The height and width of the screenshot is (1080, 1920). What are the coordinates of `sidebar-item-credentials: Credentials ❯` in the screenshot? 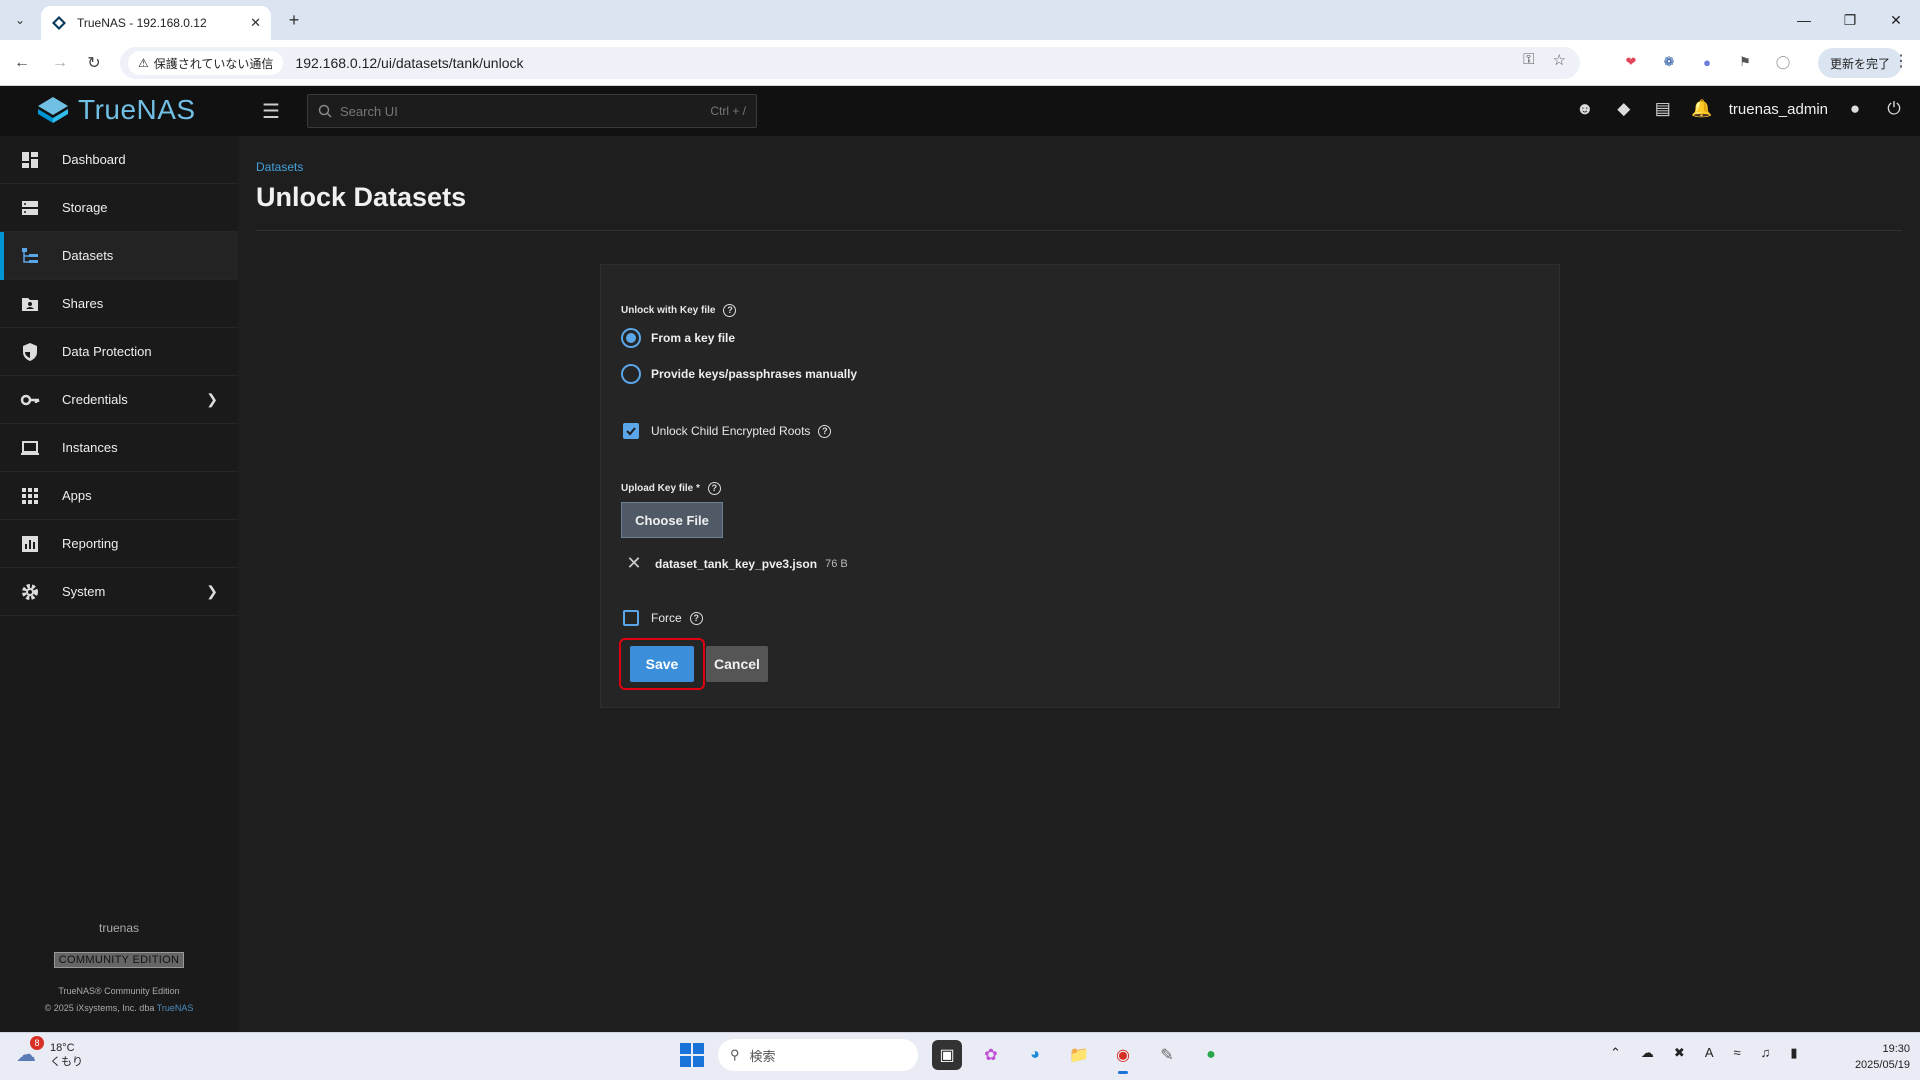 It's located at (119, 400).